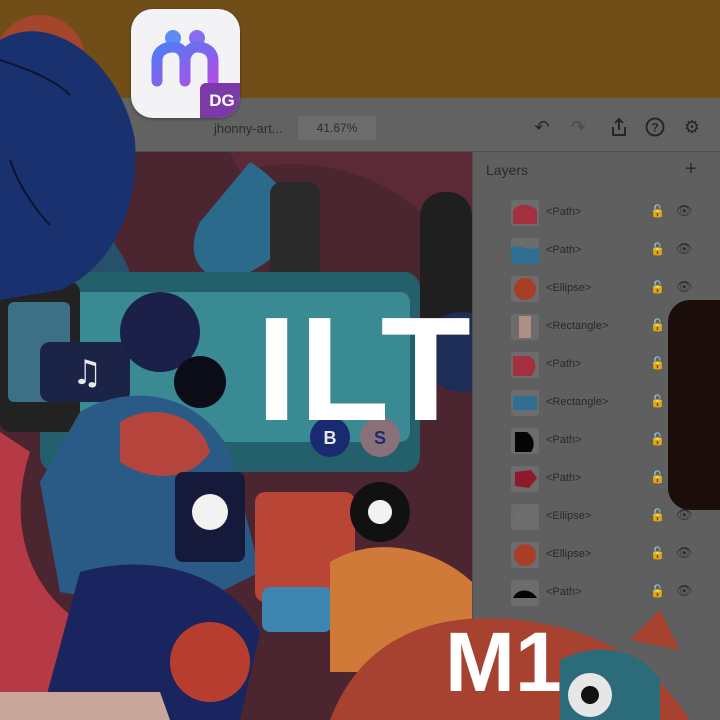  What do you see at coordinates (503, 662) in the screenshot?
I see `module-label: M1` at bounding box center [503, 662].